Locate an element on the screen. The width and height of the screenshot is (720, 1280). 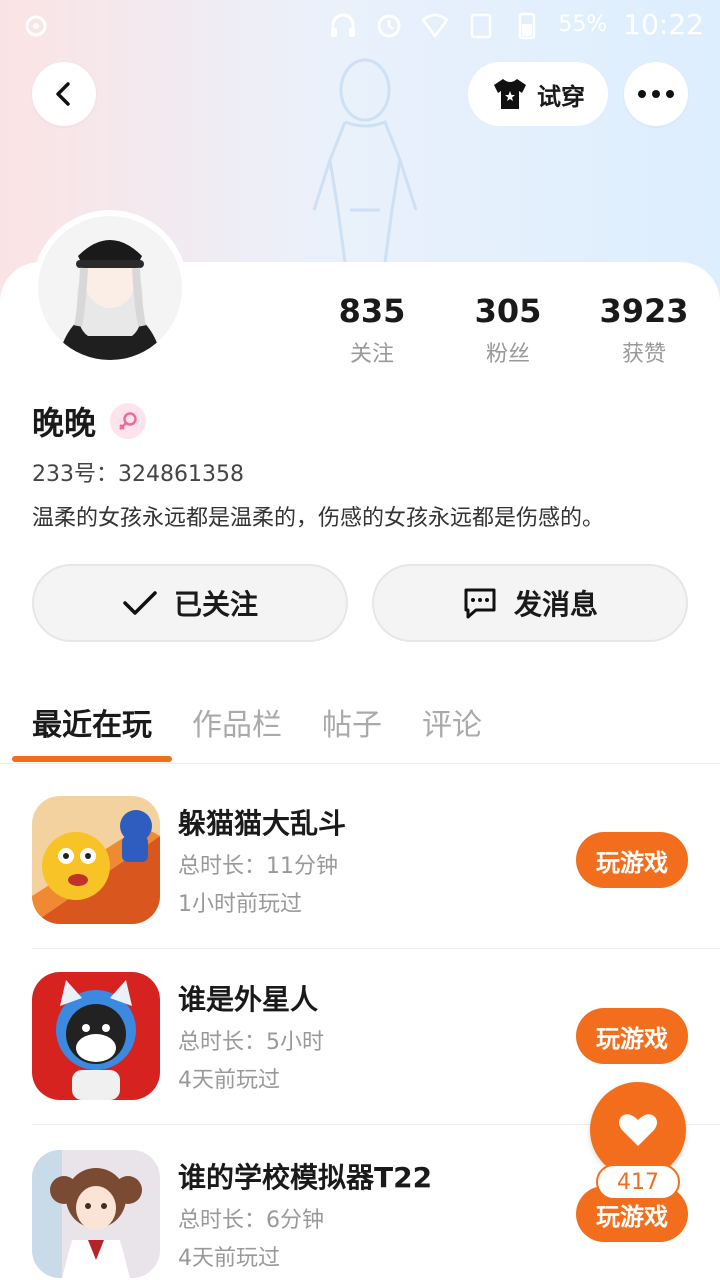
name-row: 晚晚 is located at coordinates (89, 421).